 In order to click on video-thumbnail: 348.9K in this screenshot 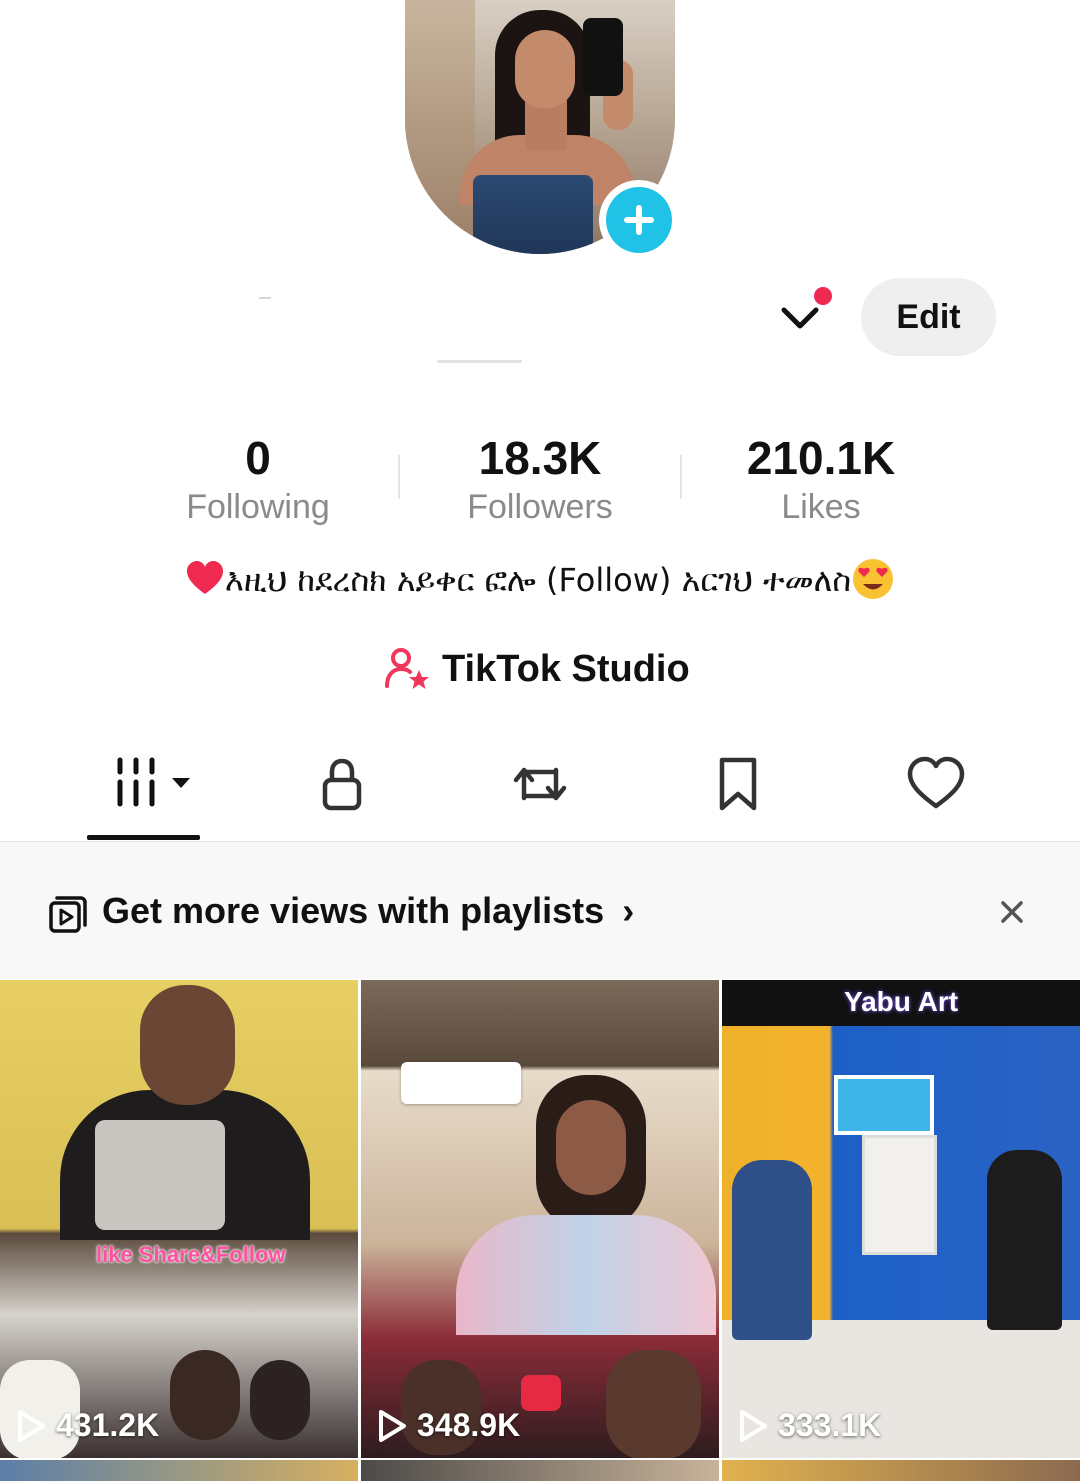, I will do `click(540, 1219)`.